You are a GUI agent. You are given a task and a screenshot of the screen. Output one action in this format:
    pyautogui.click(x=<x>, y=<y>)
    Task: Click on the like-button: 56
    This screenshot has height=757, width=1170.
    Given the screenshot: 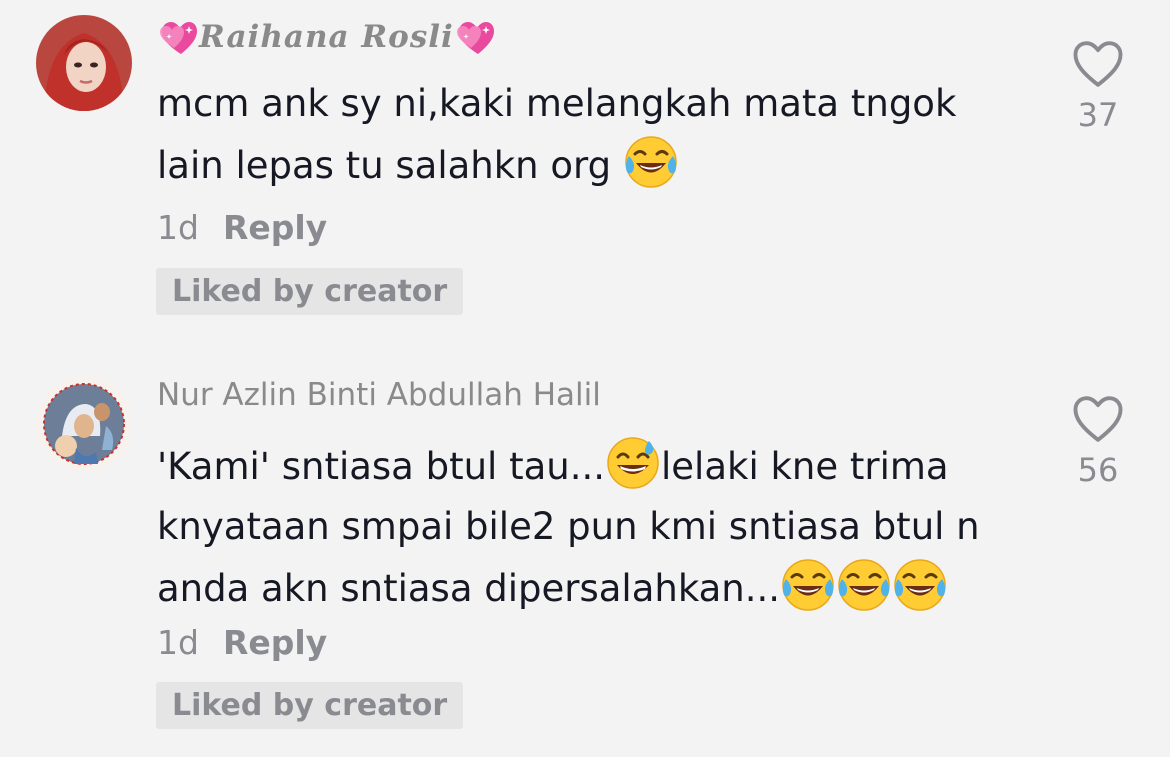 What is the action you would take?
    pyautogui.click(x=1098, y=441)
    